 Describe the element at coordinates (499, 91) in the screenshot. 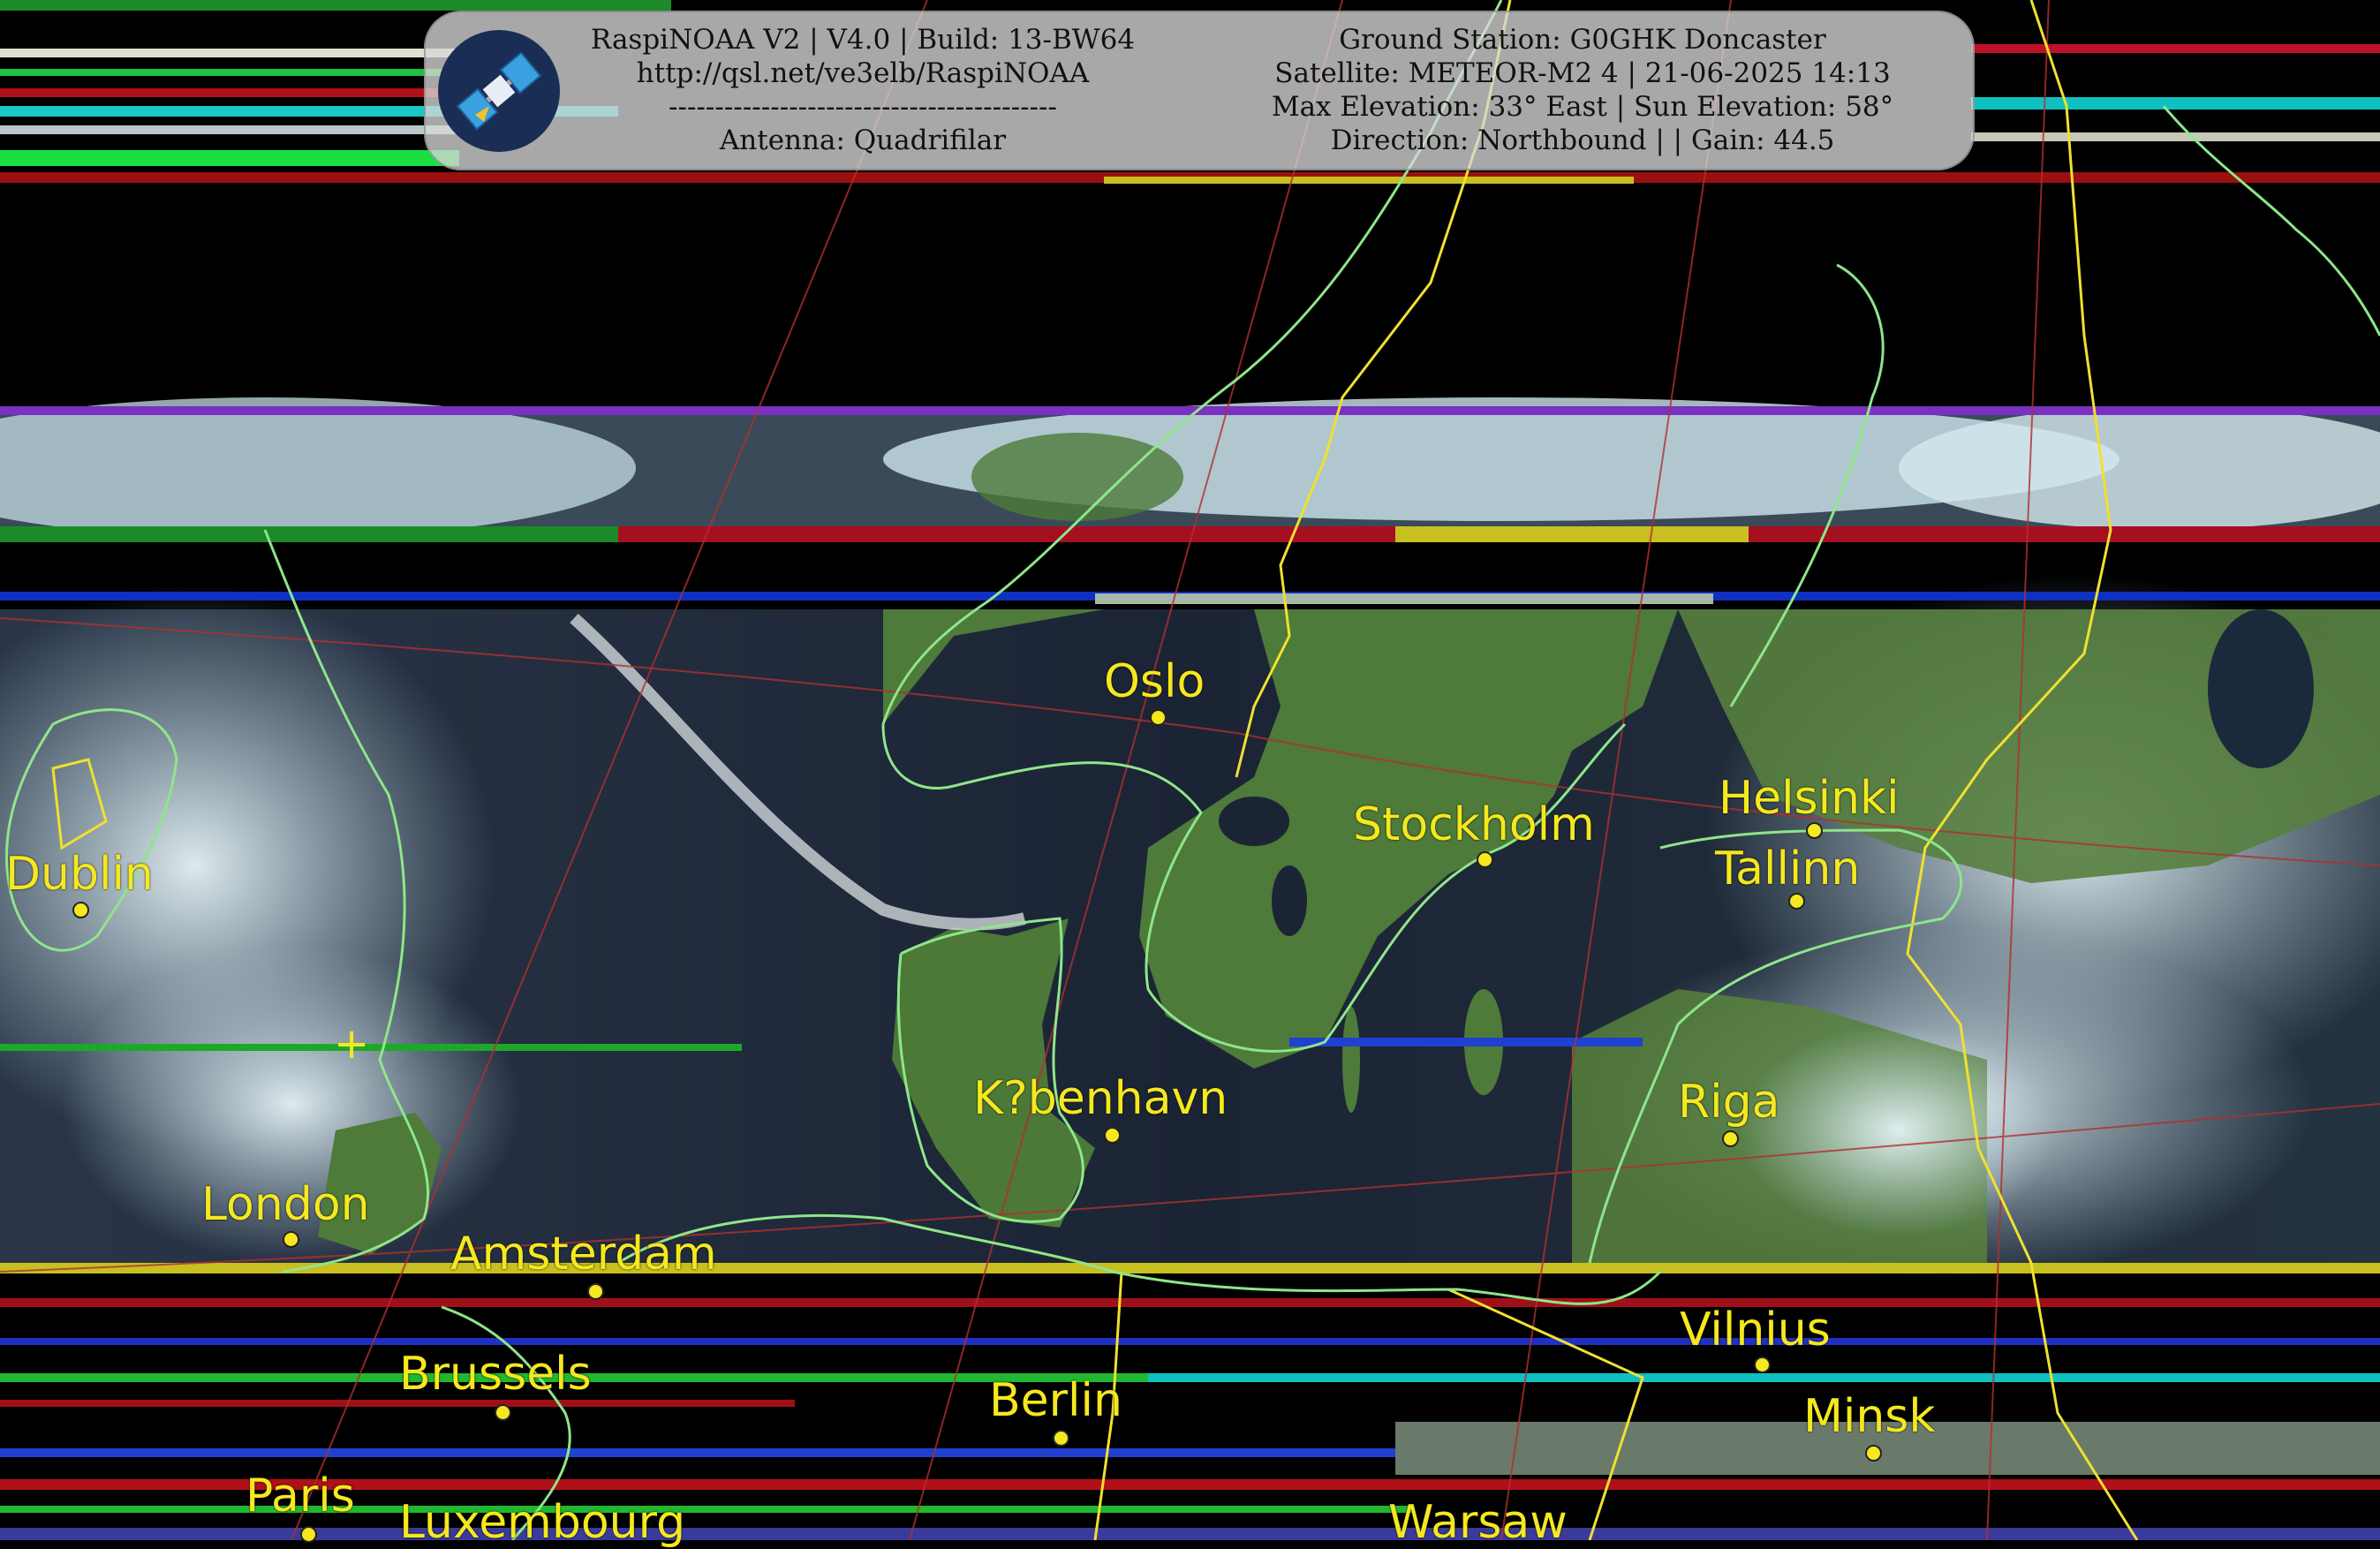

I see `satellite-icon` at that location.